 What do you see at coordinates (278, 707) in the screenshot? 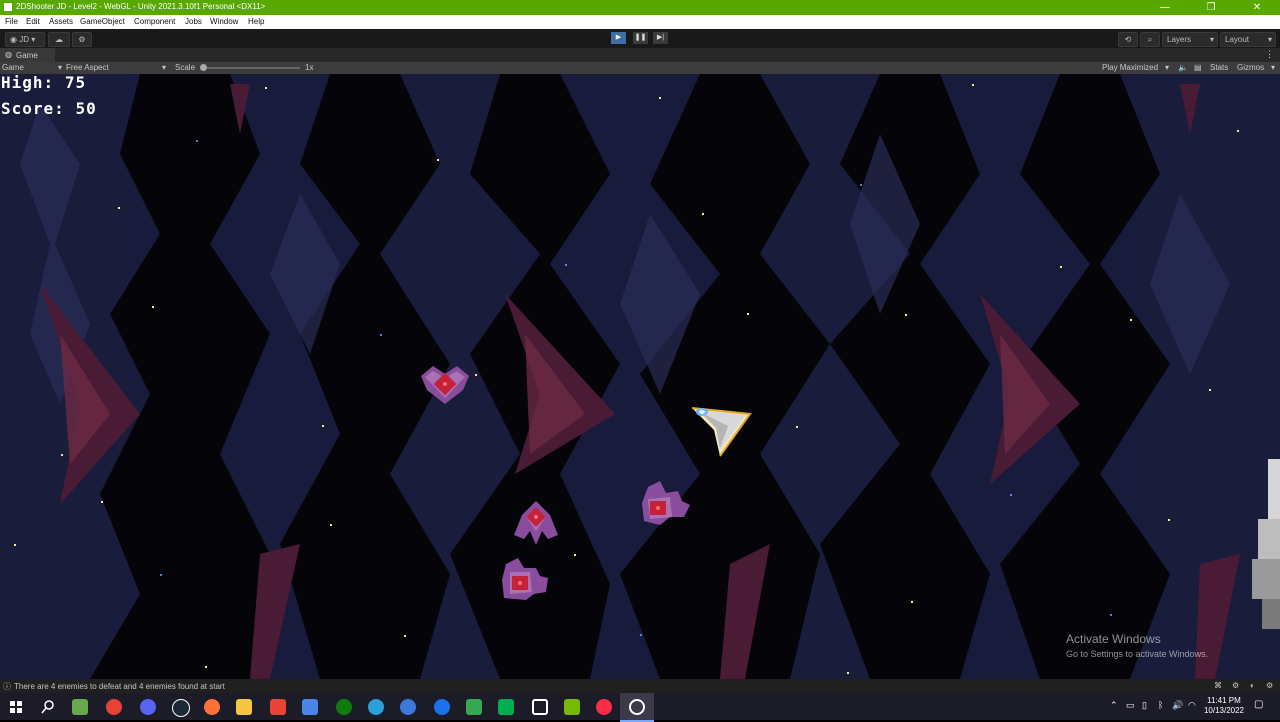
I see `gmail-icon` at bounding box center [278, 707].